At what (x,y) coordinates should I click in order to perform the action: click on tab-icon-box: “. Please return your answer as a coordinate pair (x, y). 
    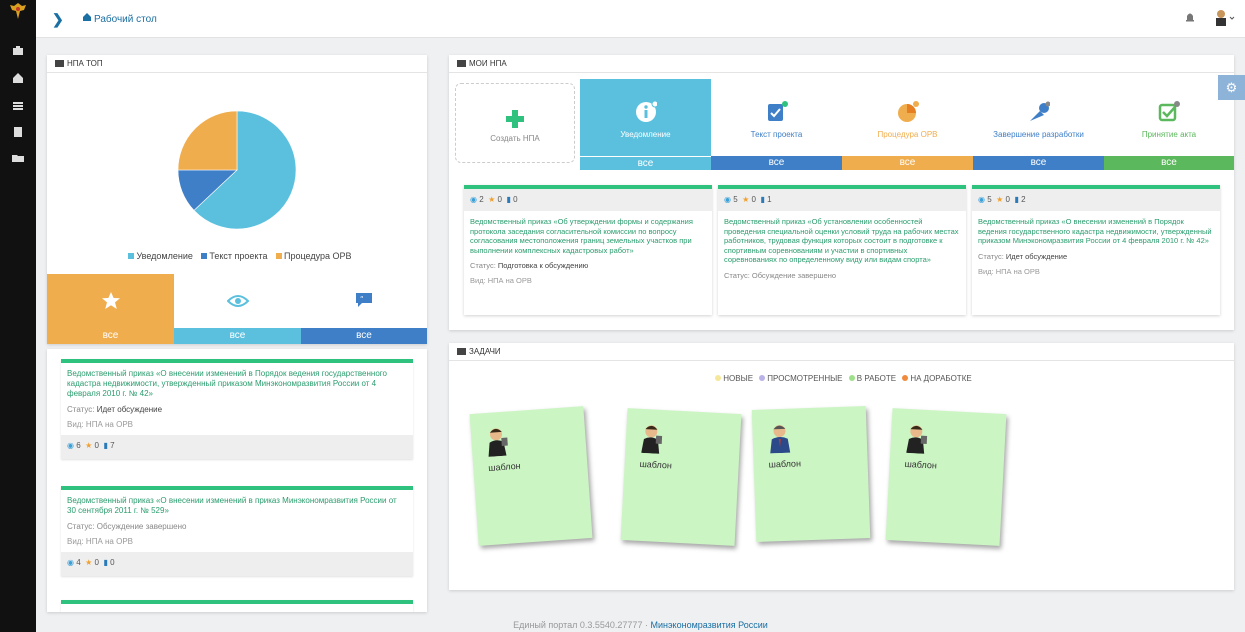
    Looking at the image, I should click on (364, 301).